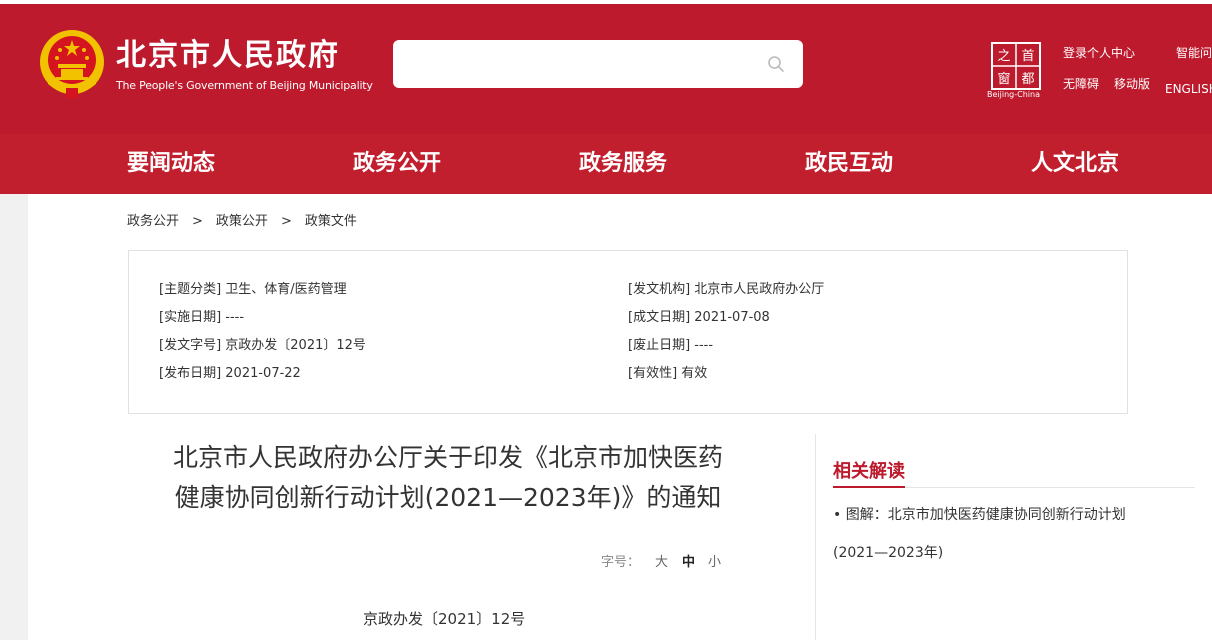  Describe the element at coordinates (621, 562) in the screenshot. I see `font-size-label: 字号：` at that location.